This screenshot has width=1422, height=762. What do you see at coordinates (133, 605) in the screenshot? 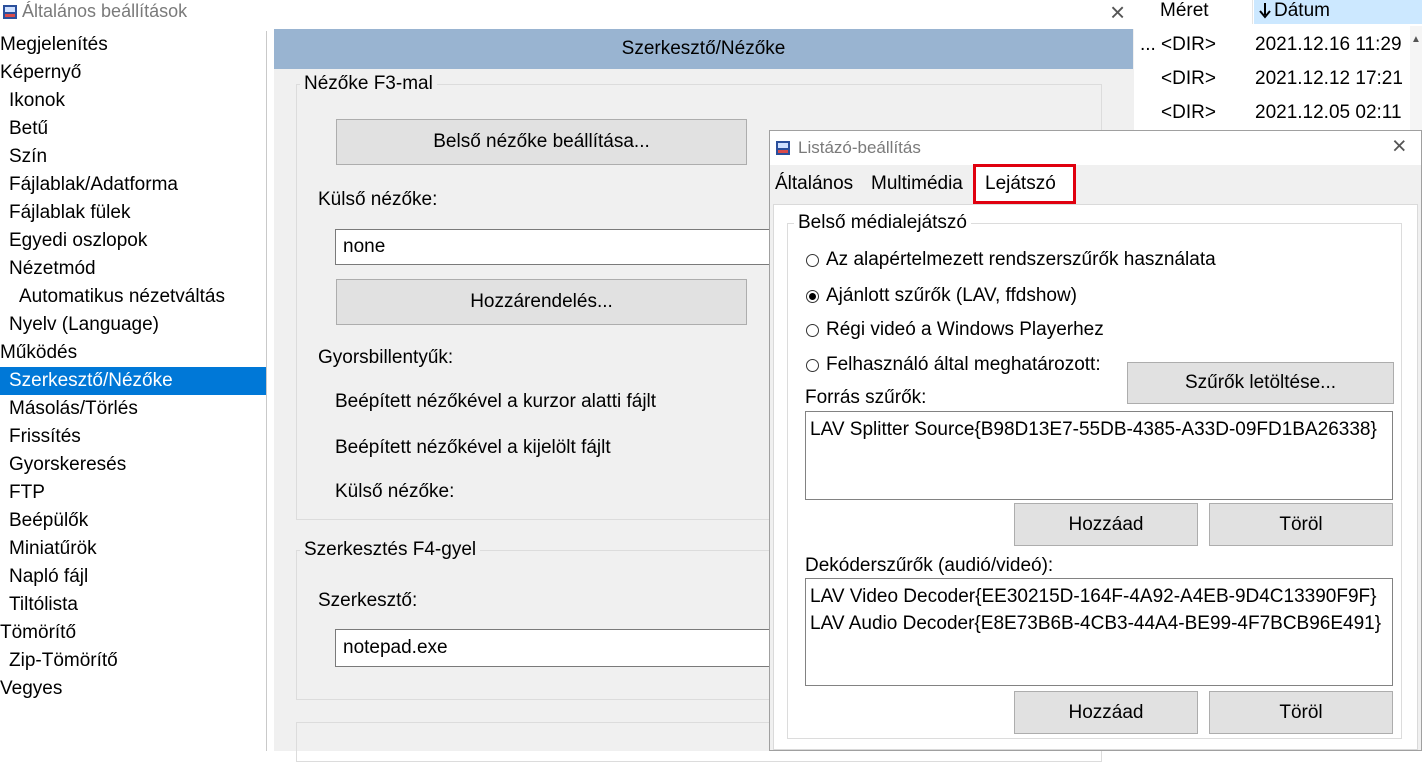
I see `sidebar-item-tiltólista: Tiltólista` at bounding box center [133, 605].